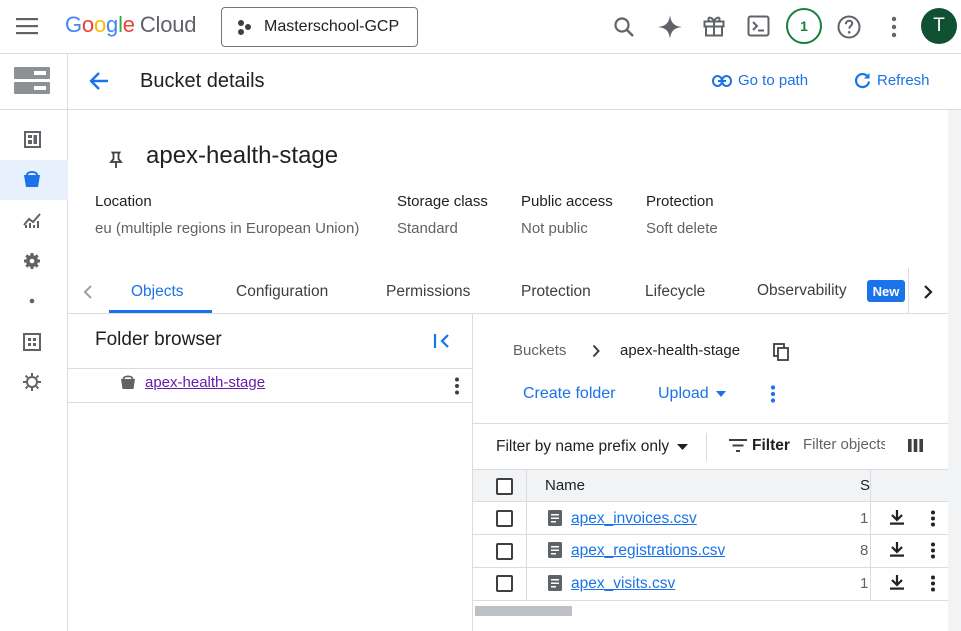  What do you see at coordinates (442, 201) in the screenshot?
I see `storage-class-label: Storage class` at bounding box center [442, 201].